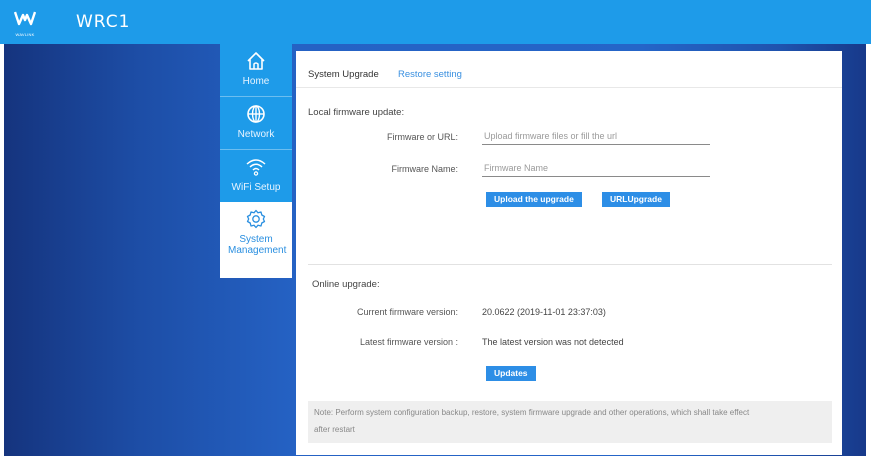 The height and width of the screenshot is (459, 871). I want to click on firmware-url-label: Firmware or URL:, so click(422, 137).